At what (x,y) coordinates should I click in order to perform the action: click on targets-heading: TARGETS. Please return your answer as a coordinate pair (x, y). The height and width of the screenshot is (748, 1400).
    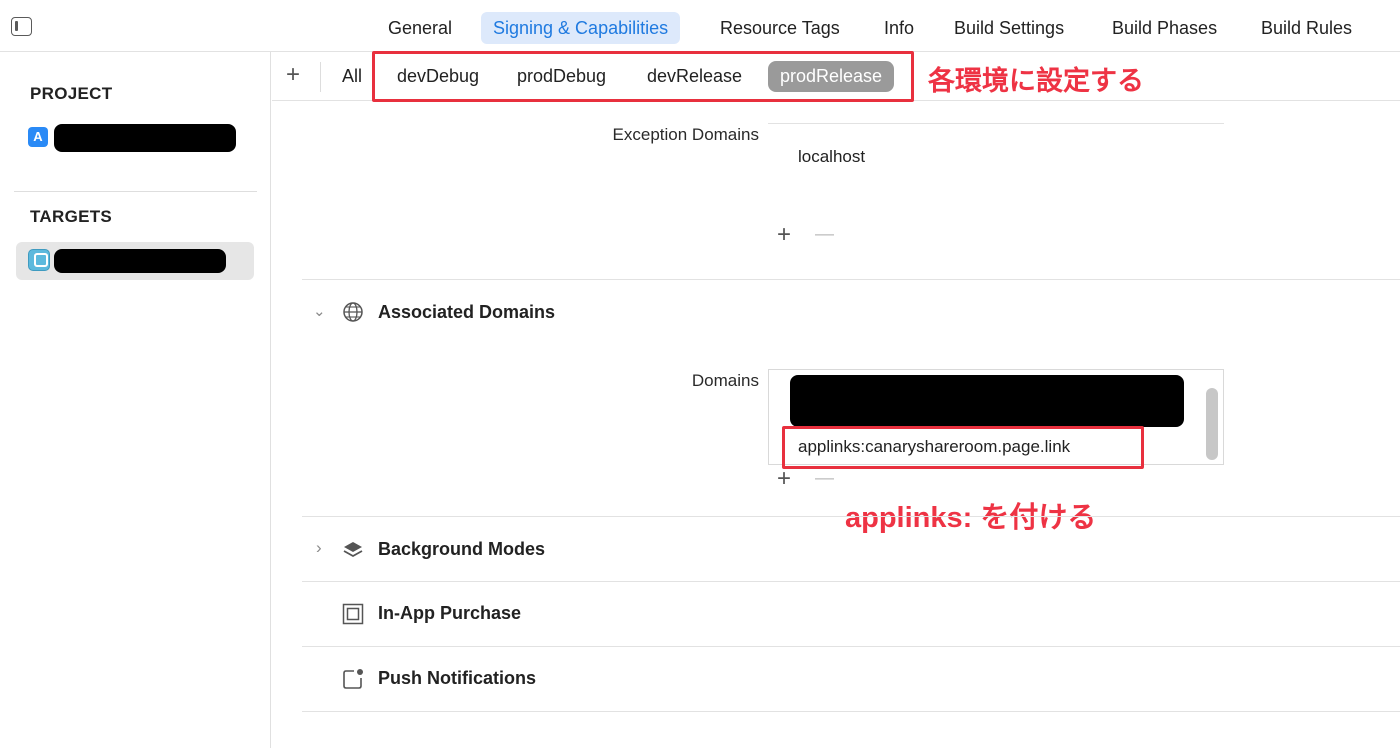
    Looking at the image, I should click on (71, 216).